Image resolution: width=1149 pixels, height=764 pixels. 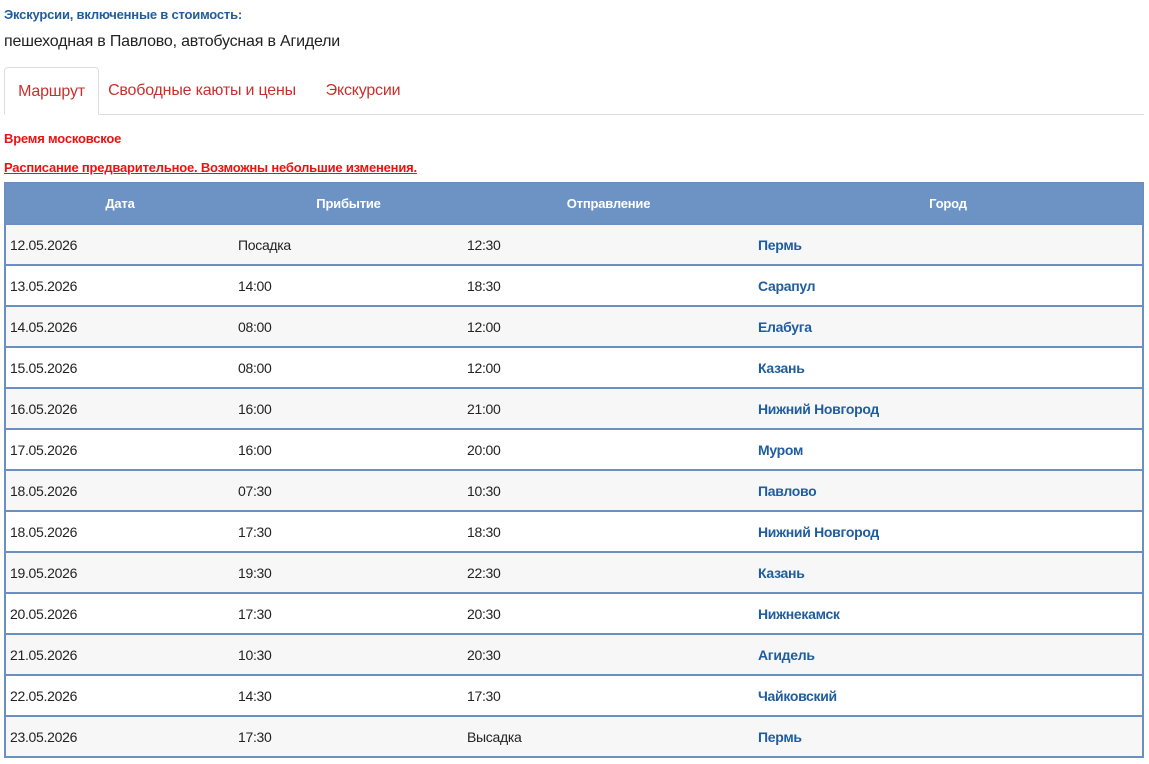 I want to click on tab-route: Маршрут, so click(x=51, y=91).